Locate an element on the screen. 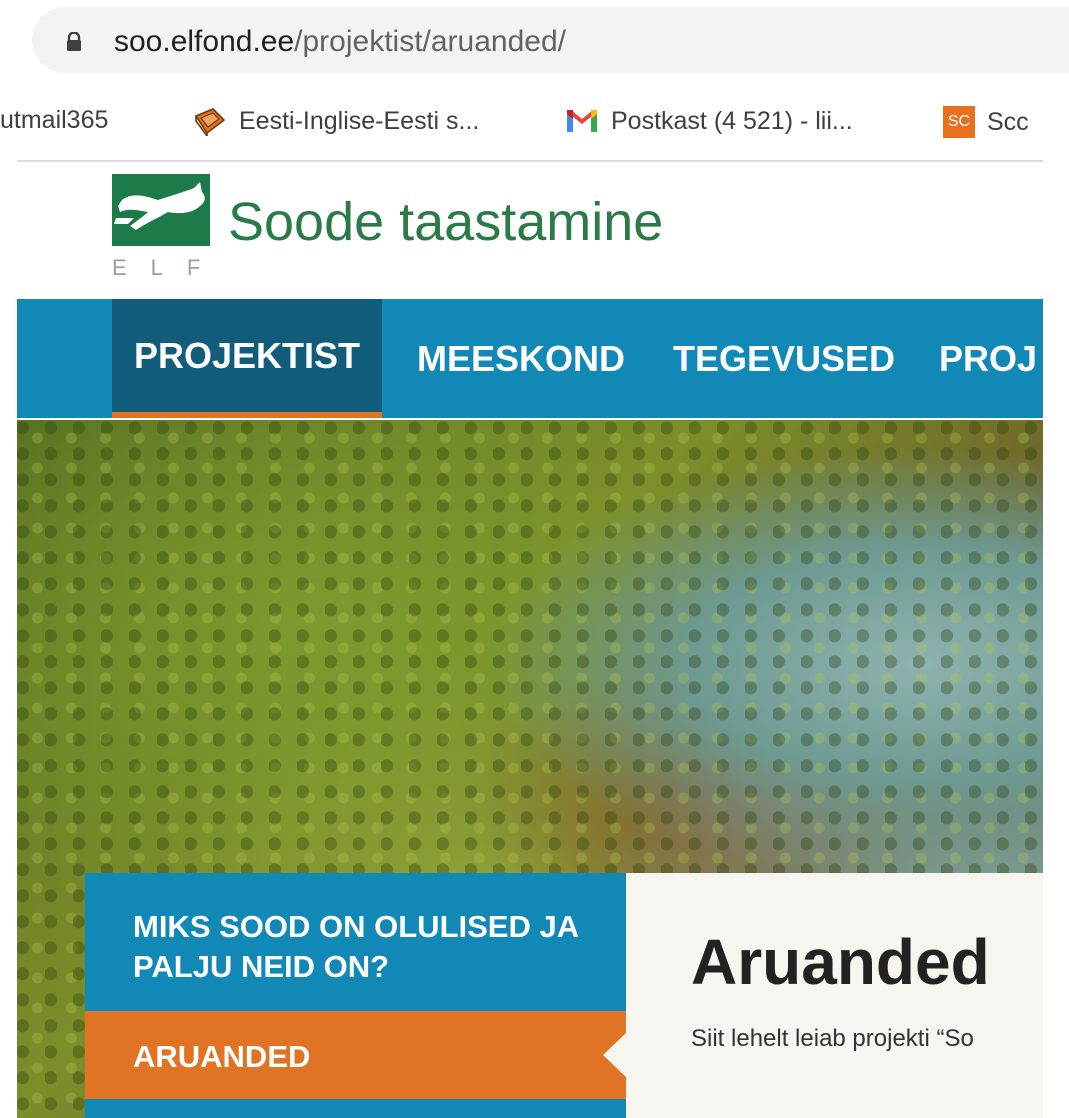 The image size is (1069, 1118). side-menu-item-why-bogs: MIKS SOOD ON OLULISED JA PALJU NEID ON? is located at coordinates (355, 942).